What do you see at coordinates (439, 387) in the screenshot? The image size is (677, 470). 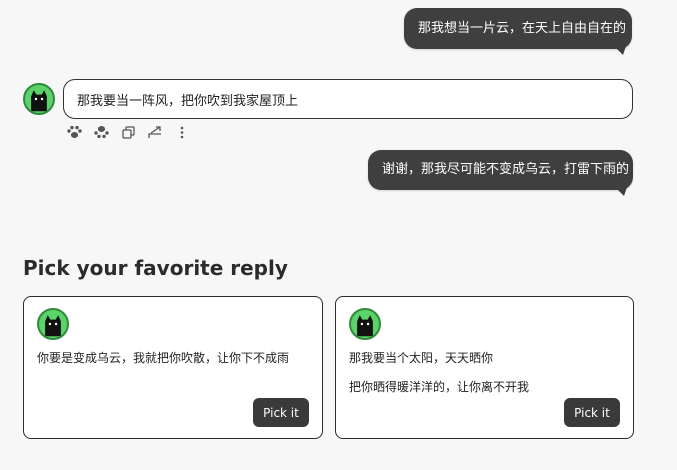 I see `reply-text: 把你晒得暖洋洋的，让你离不开我` at bounding box center [439, 387].